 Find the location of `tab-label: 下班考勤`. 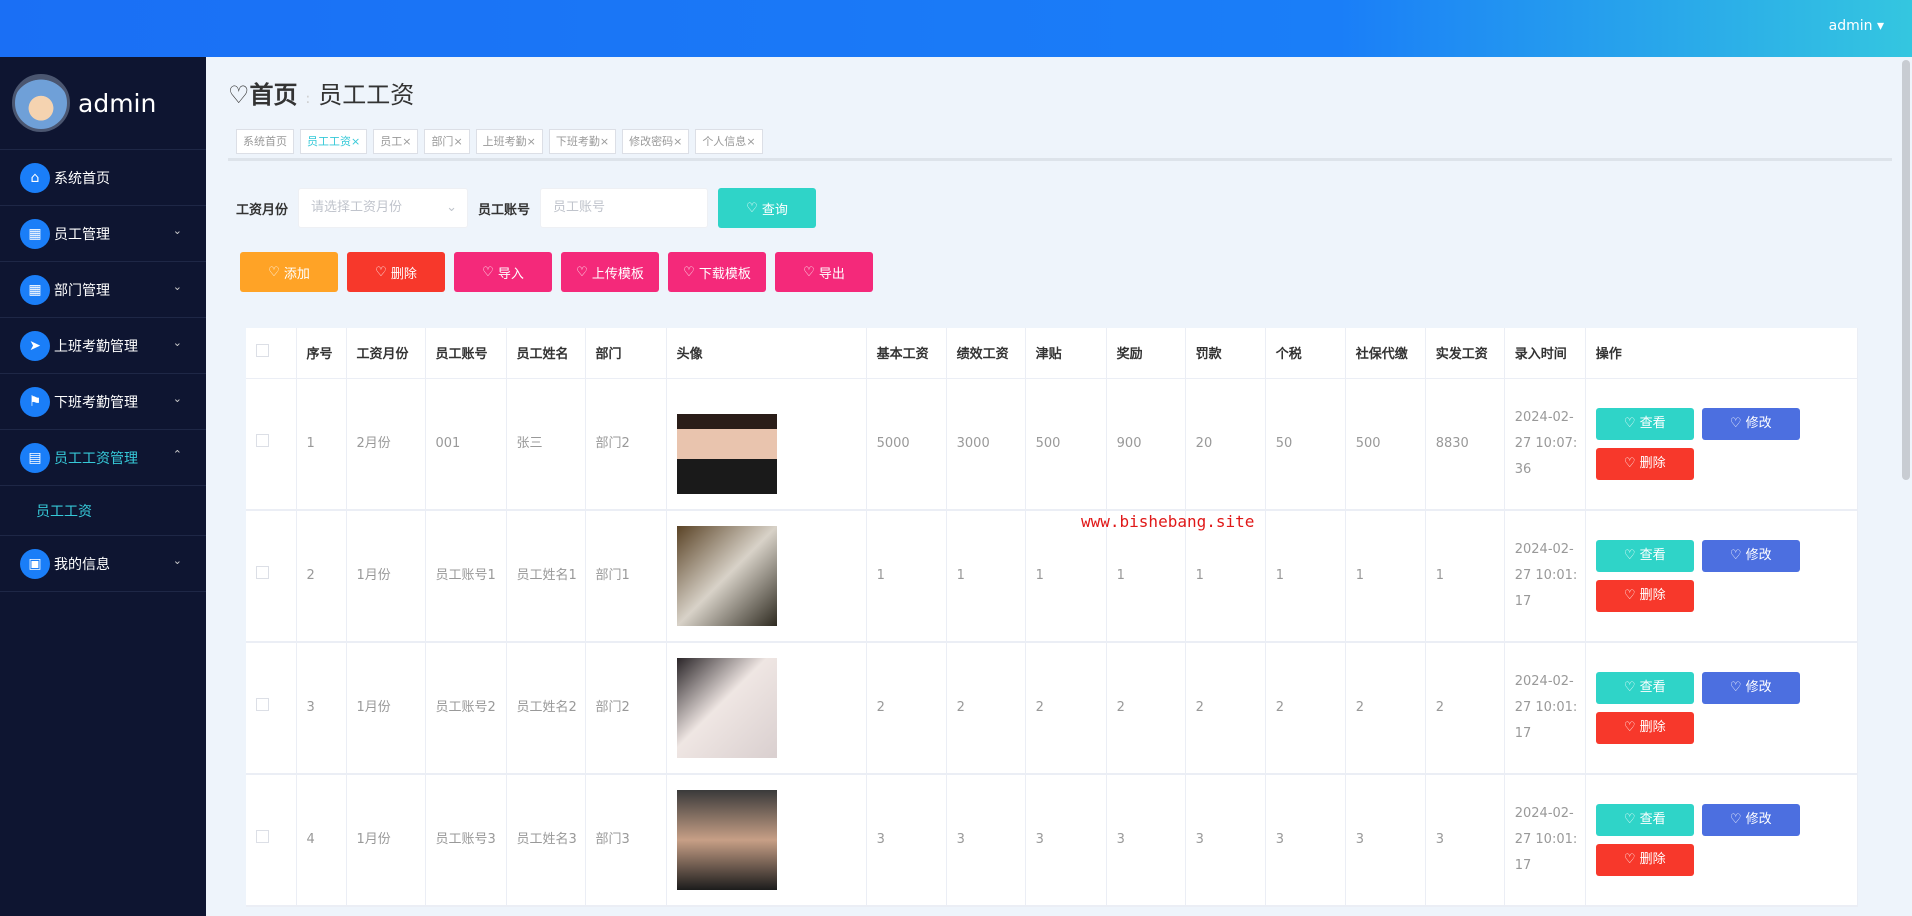

tab-label: 下班考勤 is located at coordinates (577, 141).